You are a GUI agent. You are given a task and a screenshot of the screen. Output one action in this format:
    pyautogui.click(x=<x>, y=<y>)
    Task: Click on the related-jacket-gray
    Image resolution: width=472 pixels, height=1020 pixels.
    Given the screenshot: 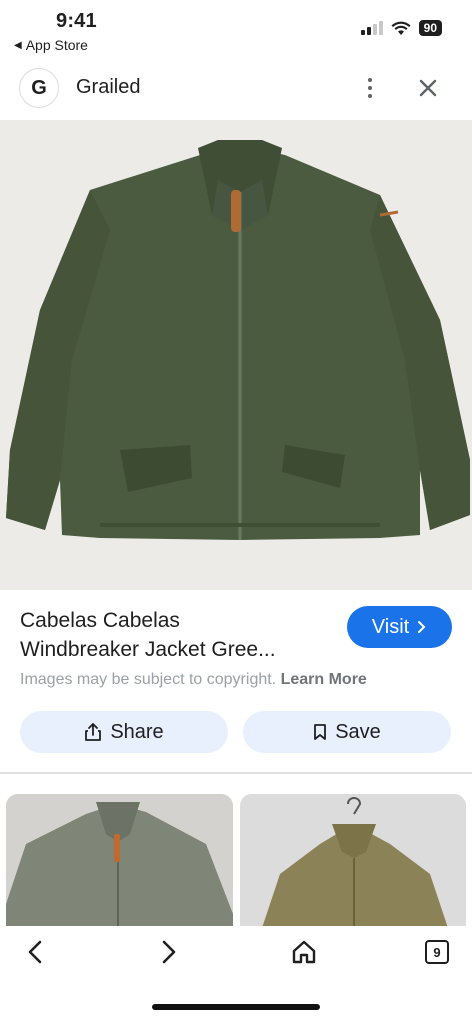 What is the action you would take?
    pyautogui.click(x=119, y=864)
    